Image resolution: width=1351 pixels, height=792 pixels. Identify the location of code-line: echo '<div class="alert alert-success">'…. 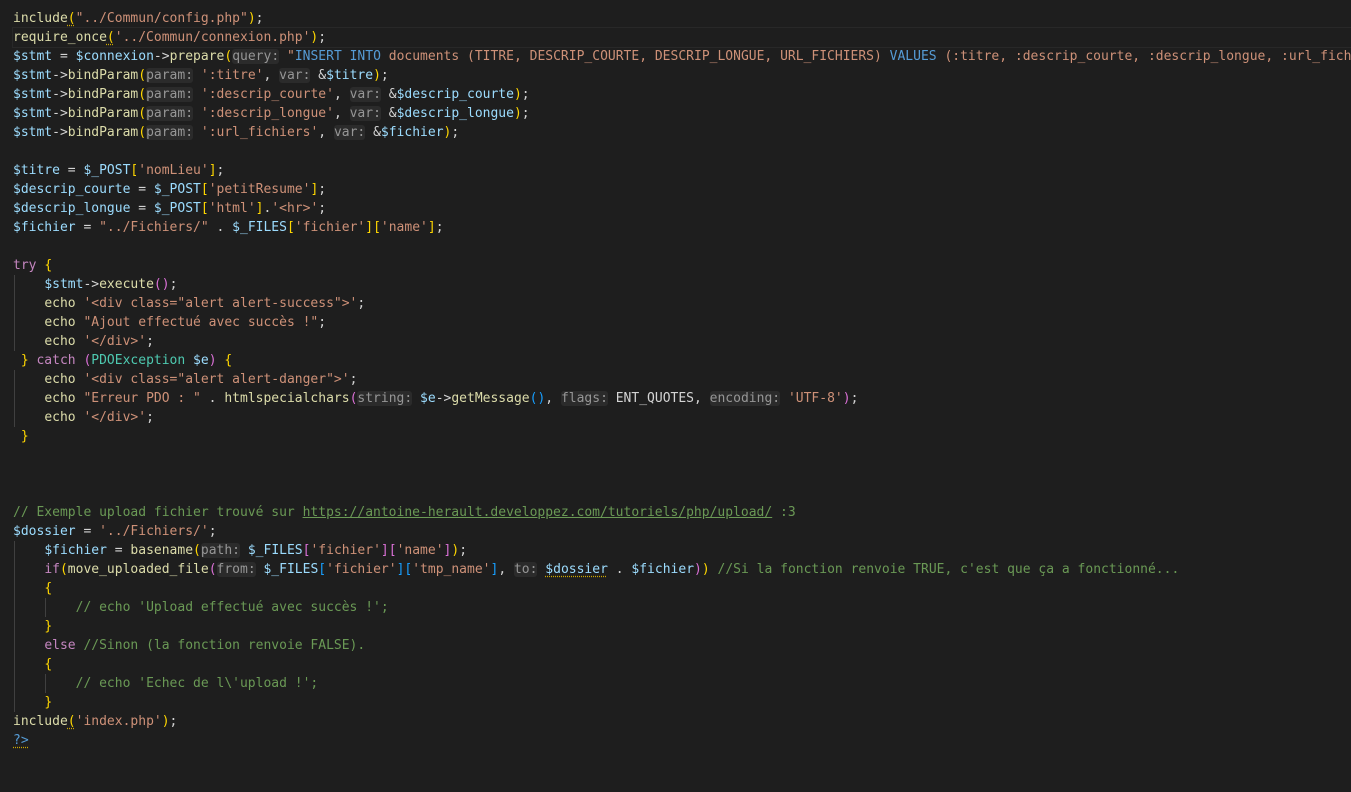
(682, 303).